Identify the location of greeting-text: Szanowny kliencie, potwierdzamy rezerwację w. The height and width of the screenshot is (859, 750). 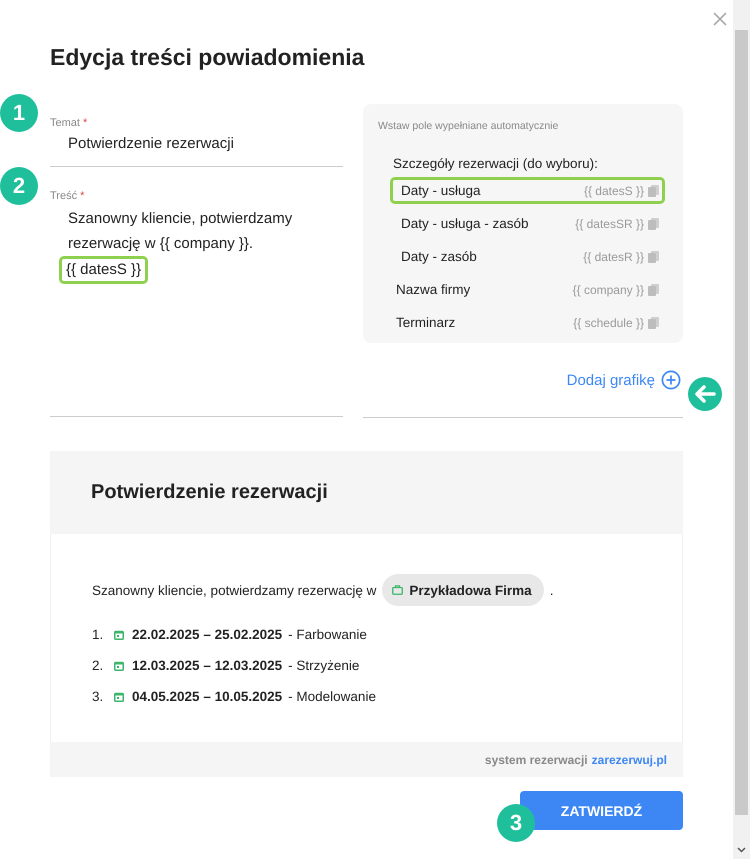
(234, 590).